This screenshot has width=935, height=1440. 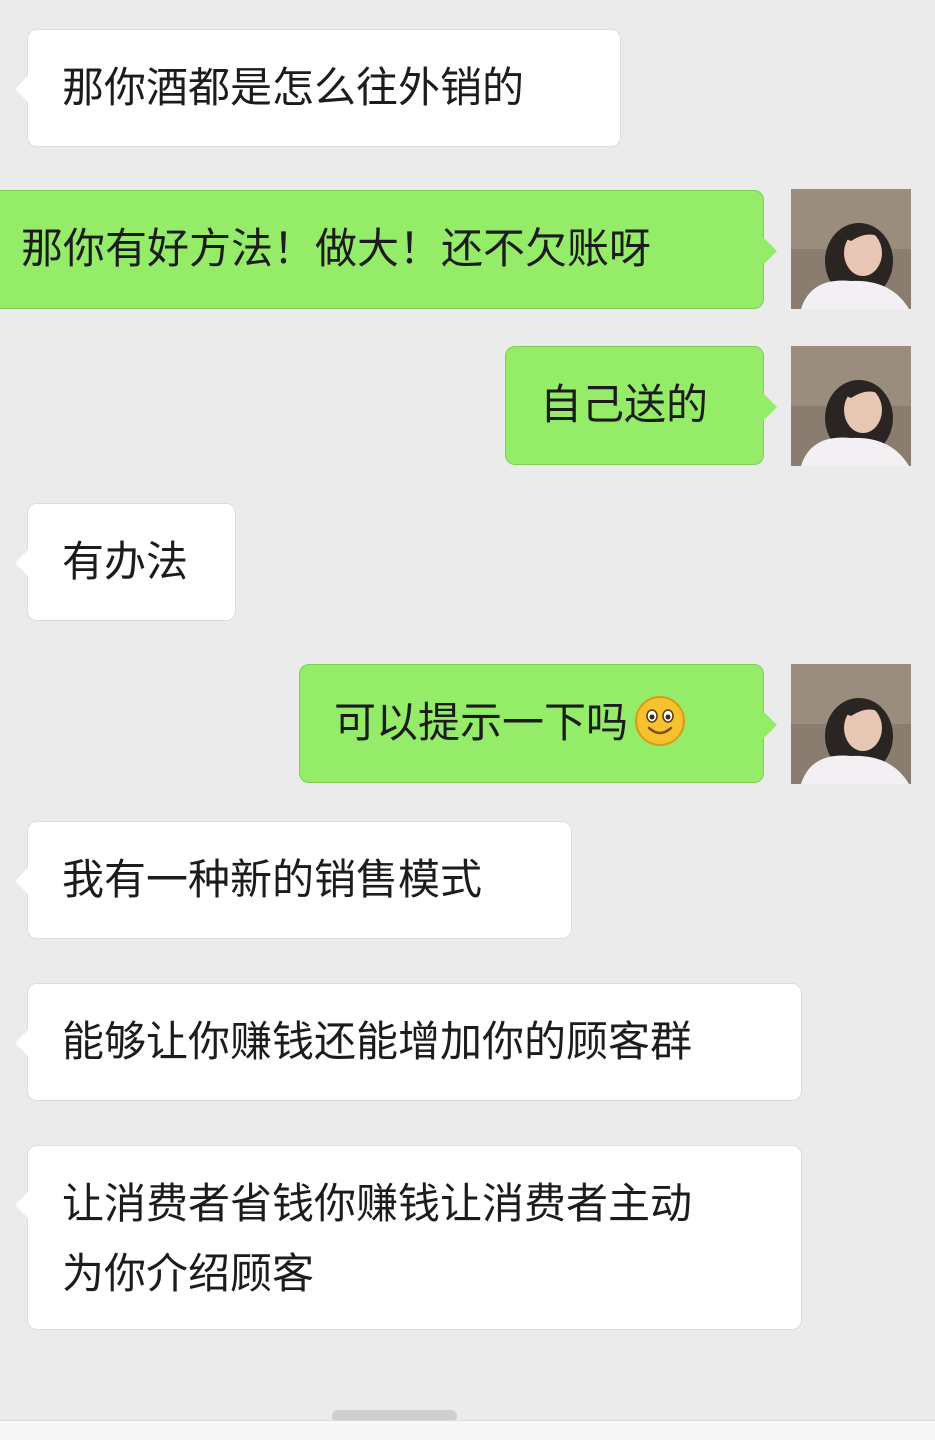 What do you see at coordinates (377, 1041) in the screenshot?
I see `message-text: 能够让你赚钱还能增加你的顾客群` at bounding box center [377, 1041].